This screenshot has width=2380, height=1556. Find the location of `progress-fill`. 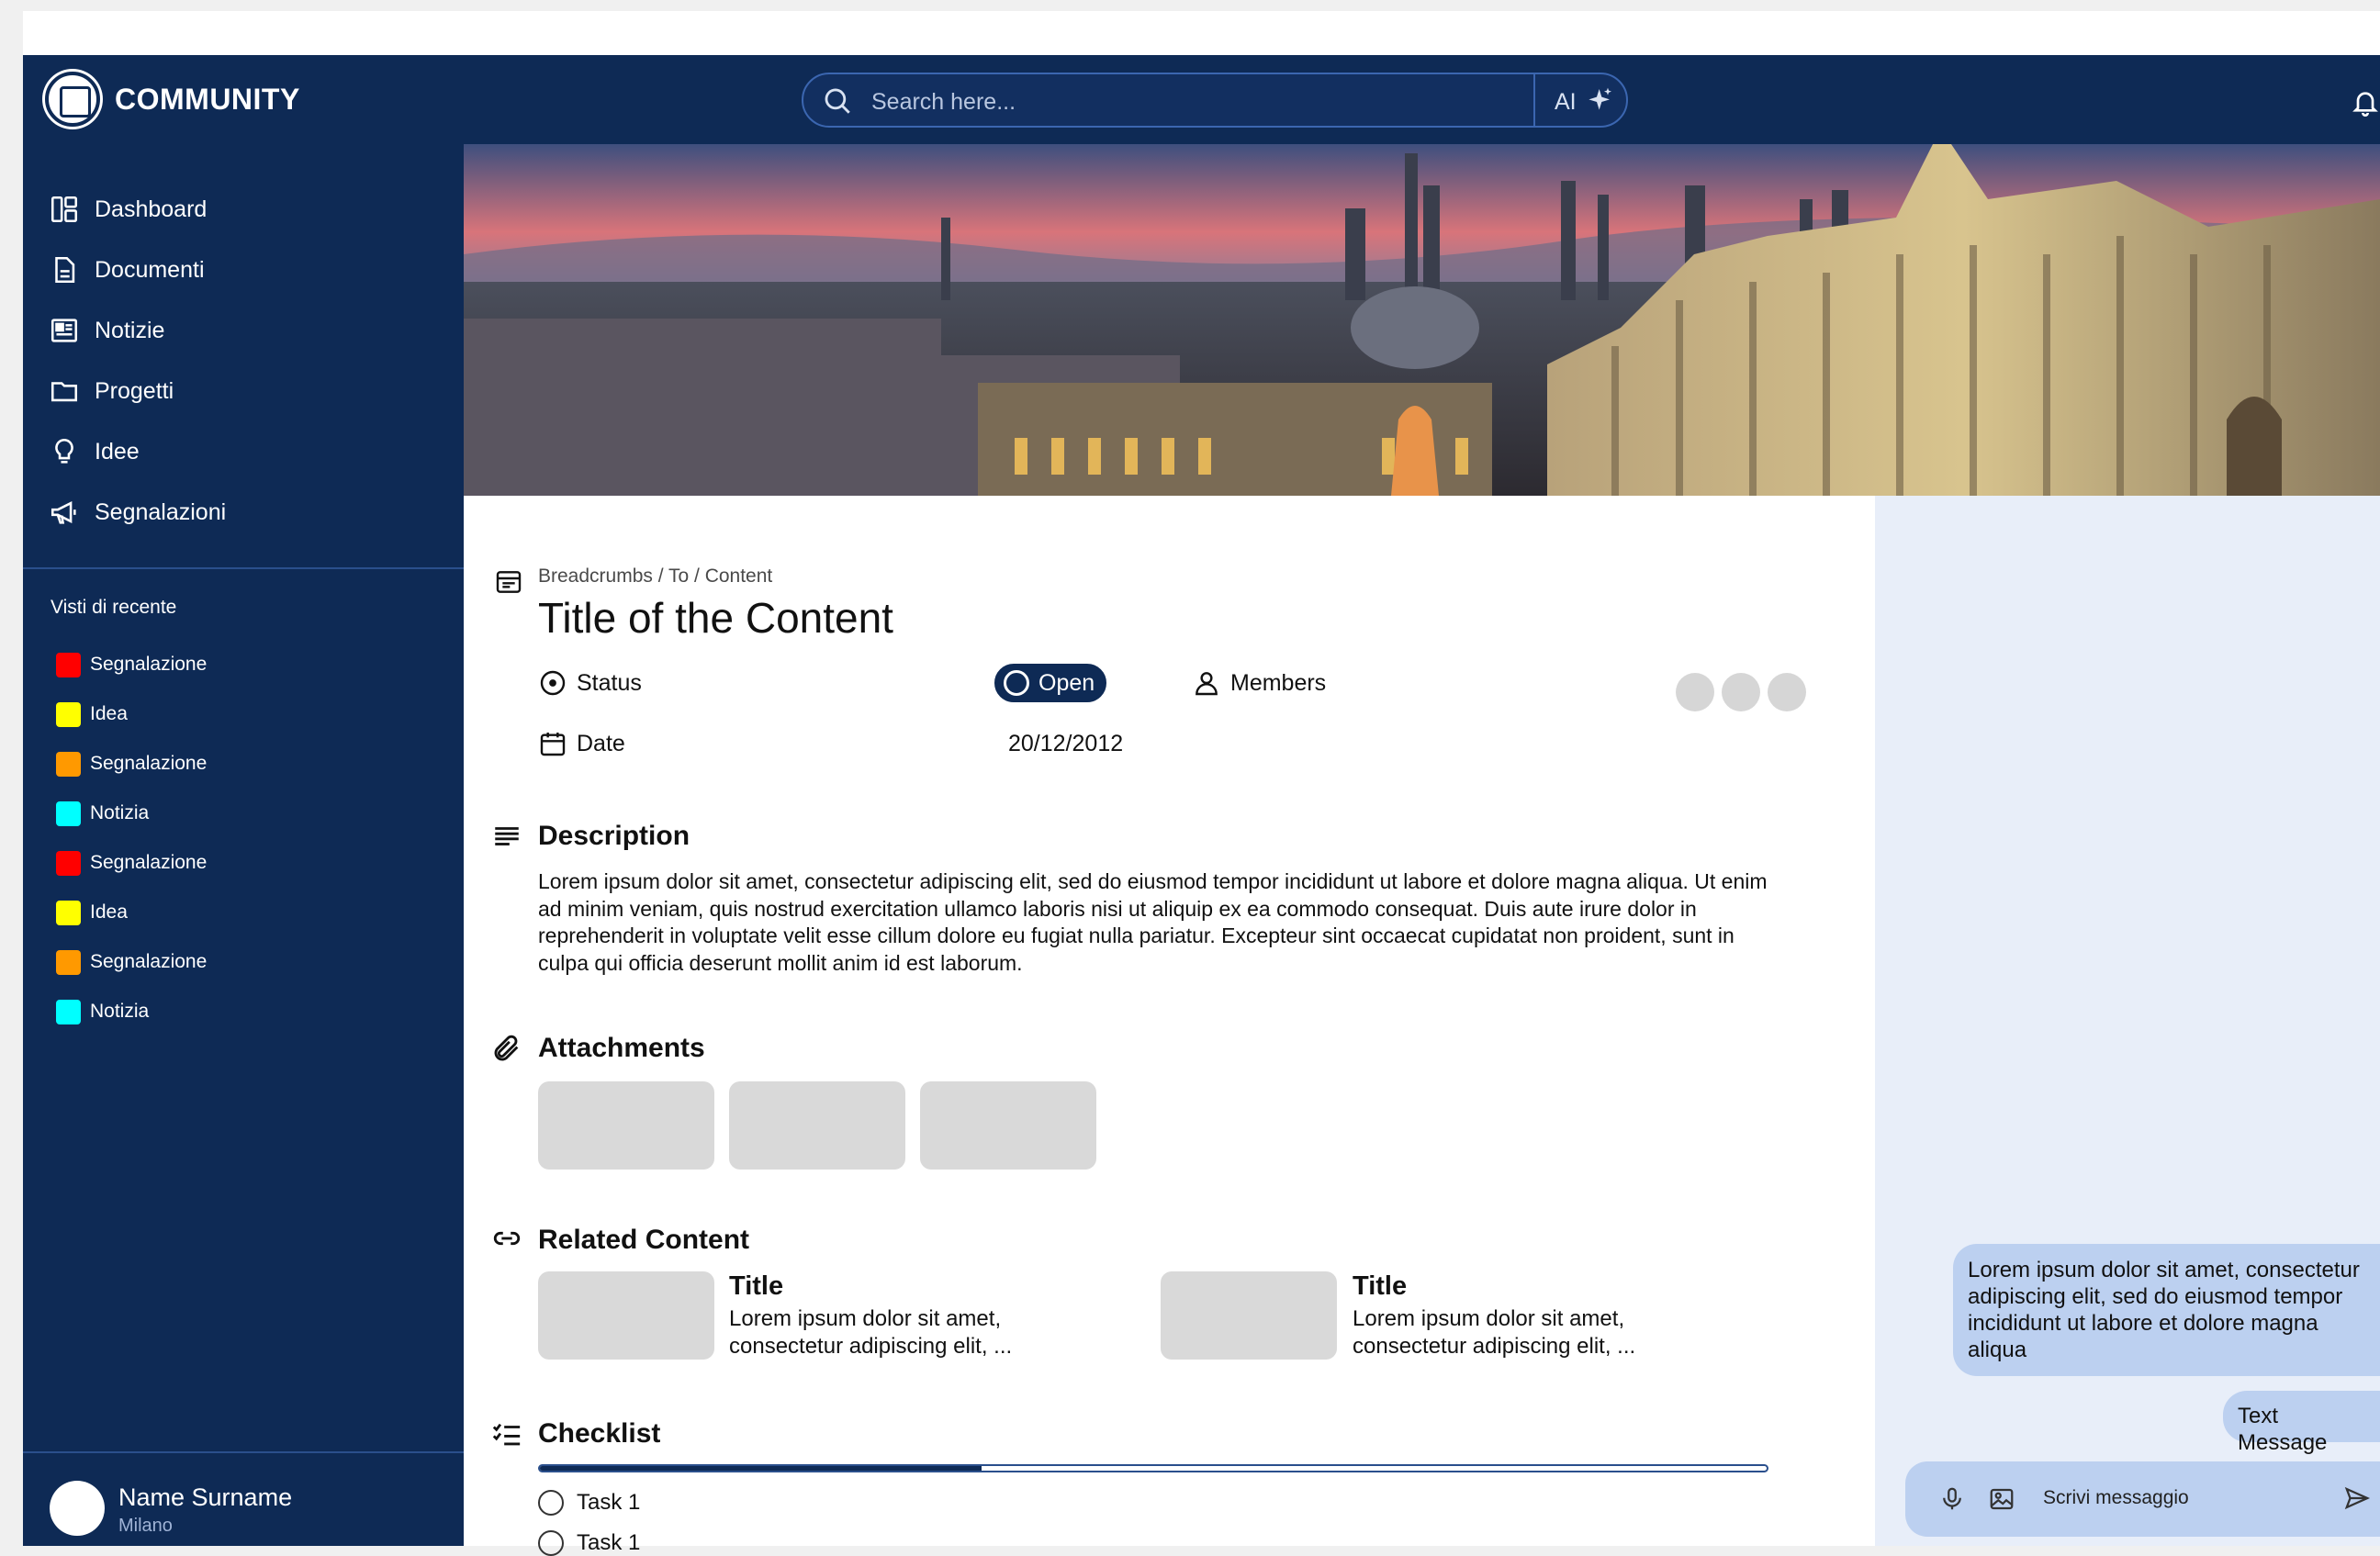

progress-fill is located at coordinates (761, 1469).